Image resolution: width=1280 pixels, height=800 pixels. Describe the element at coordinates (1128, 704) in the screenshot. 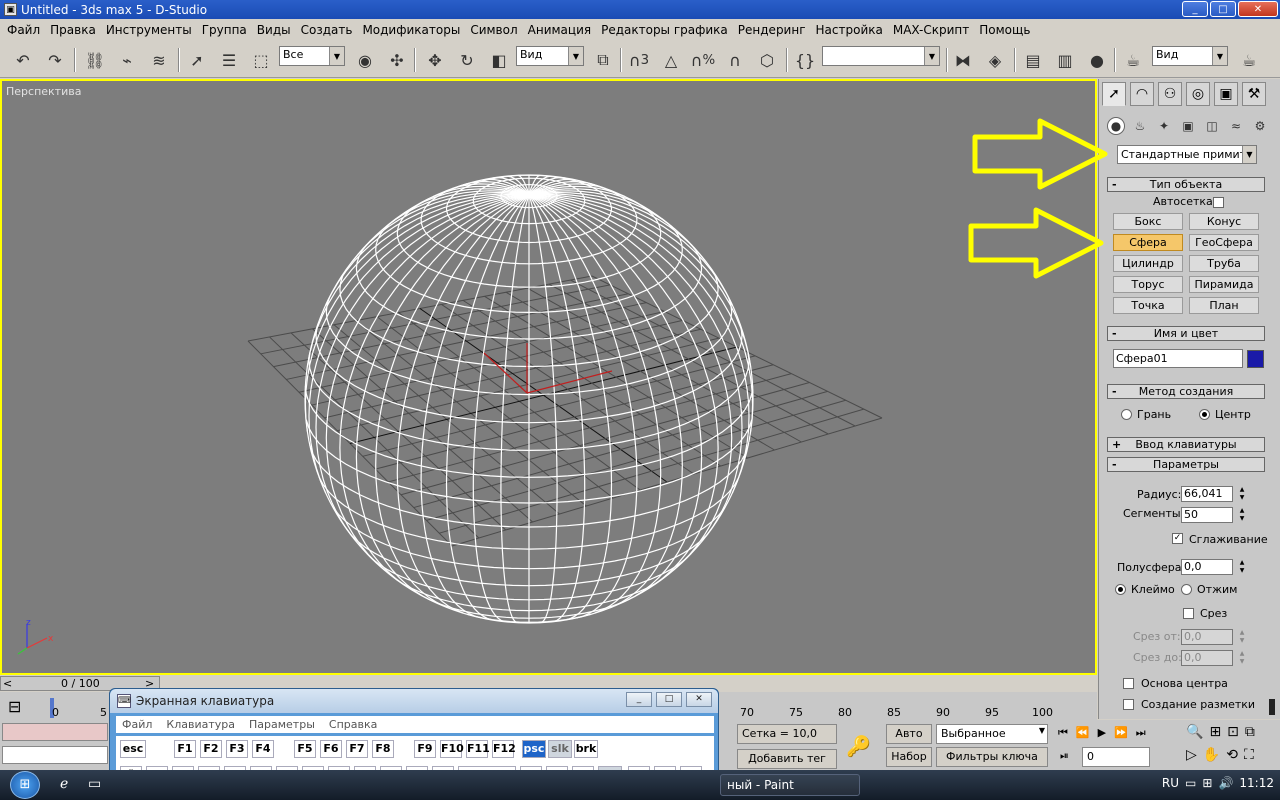

I see `gen-mapping-checkbox` at that location.